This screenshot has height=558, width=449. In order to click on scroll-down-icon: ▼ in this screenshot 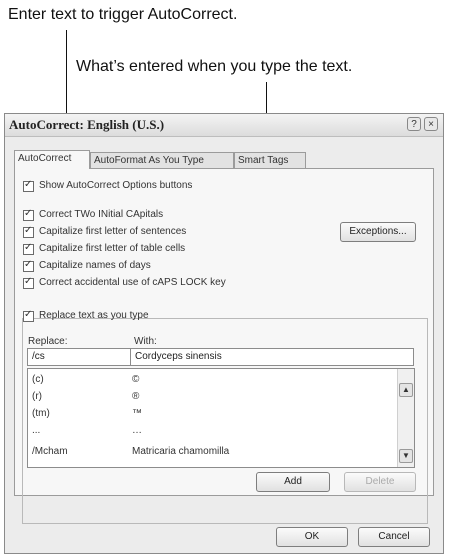, I will do `click(406, 456)`.